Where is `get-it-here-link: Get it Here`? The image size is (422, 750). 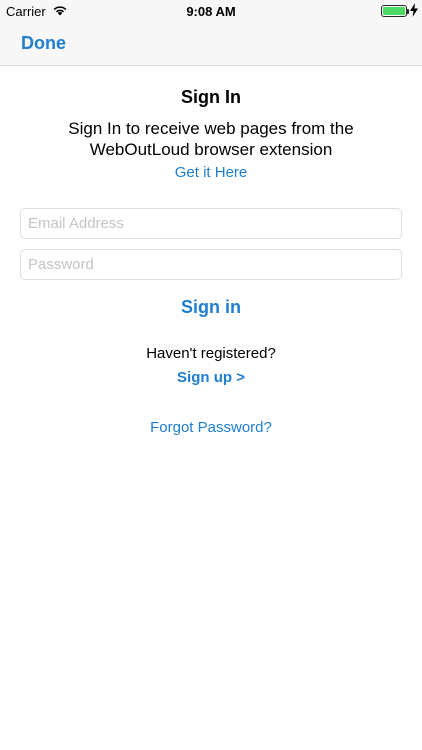
get-it-here-link: Get it Here is located at coordinates (211, 172).